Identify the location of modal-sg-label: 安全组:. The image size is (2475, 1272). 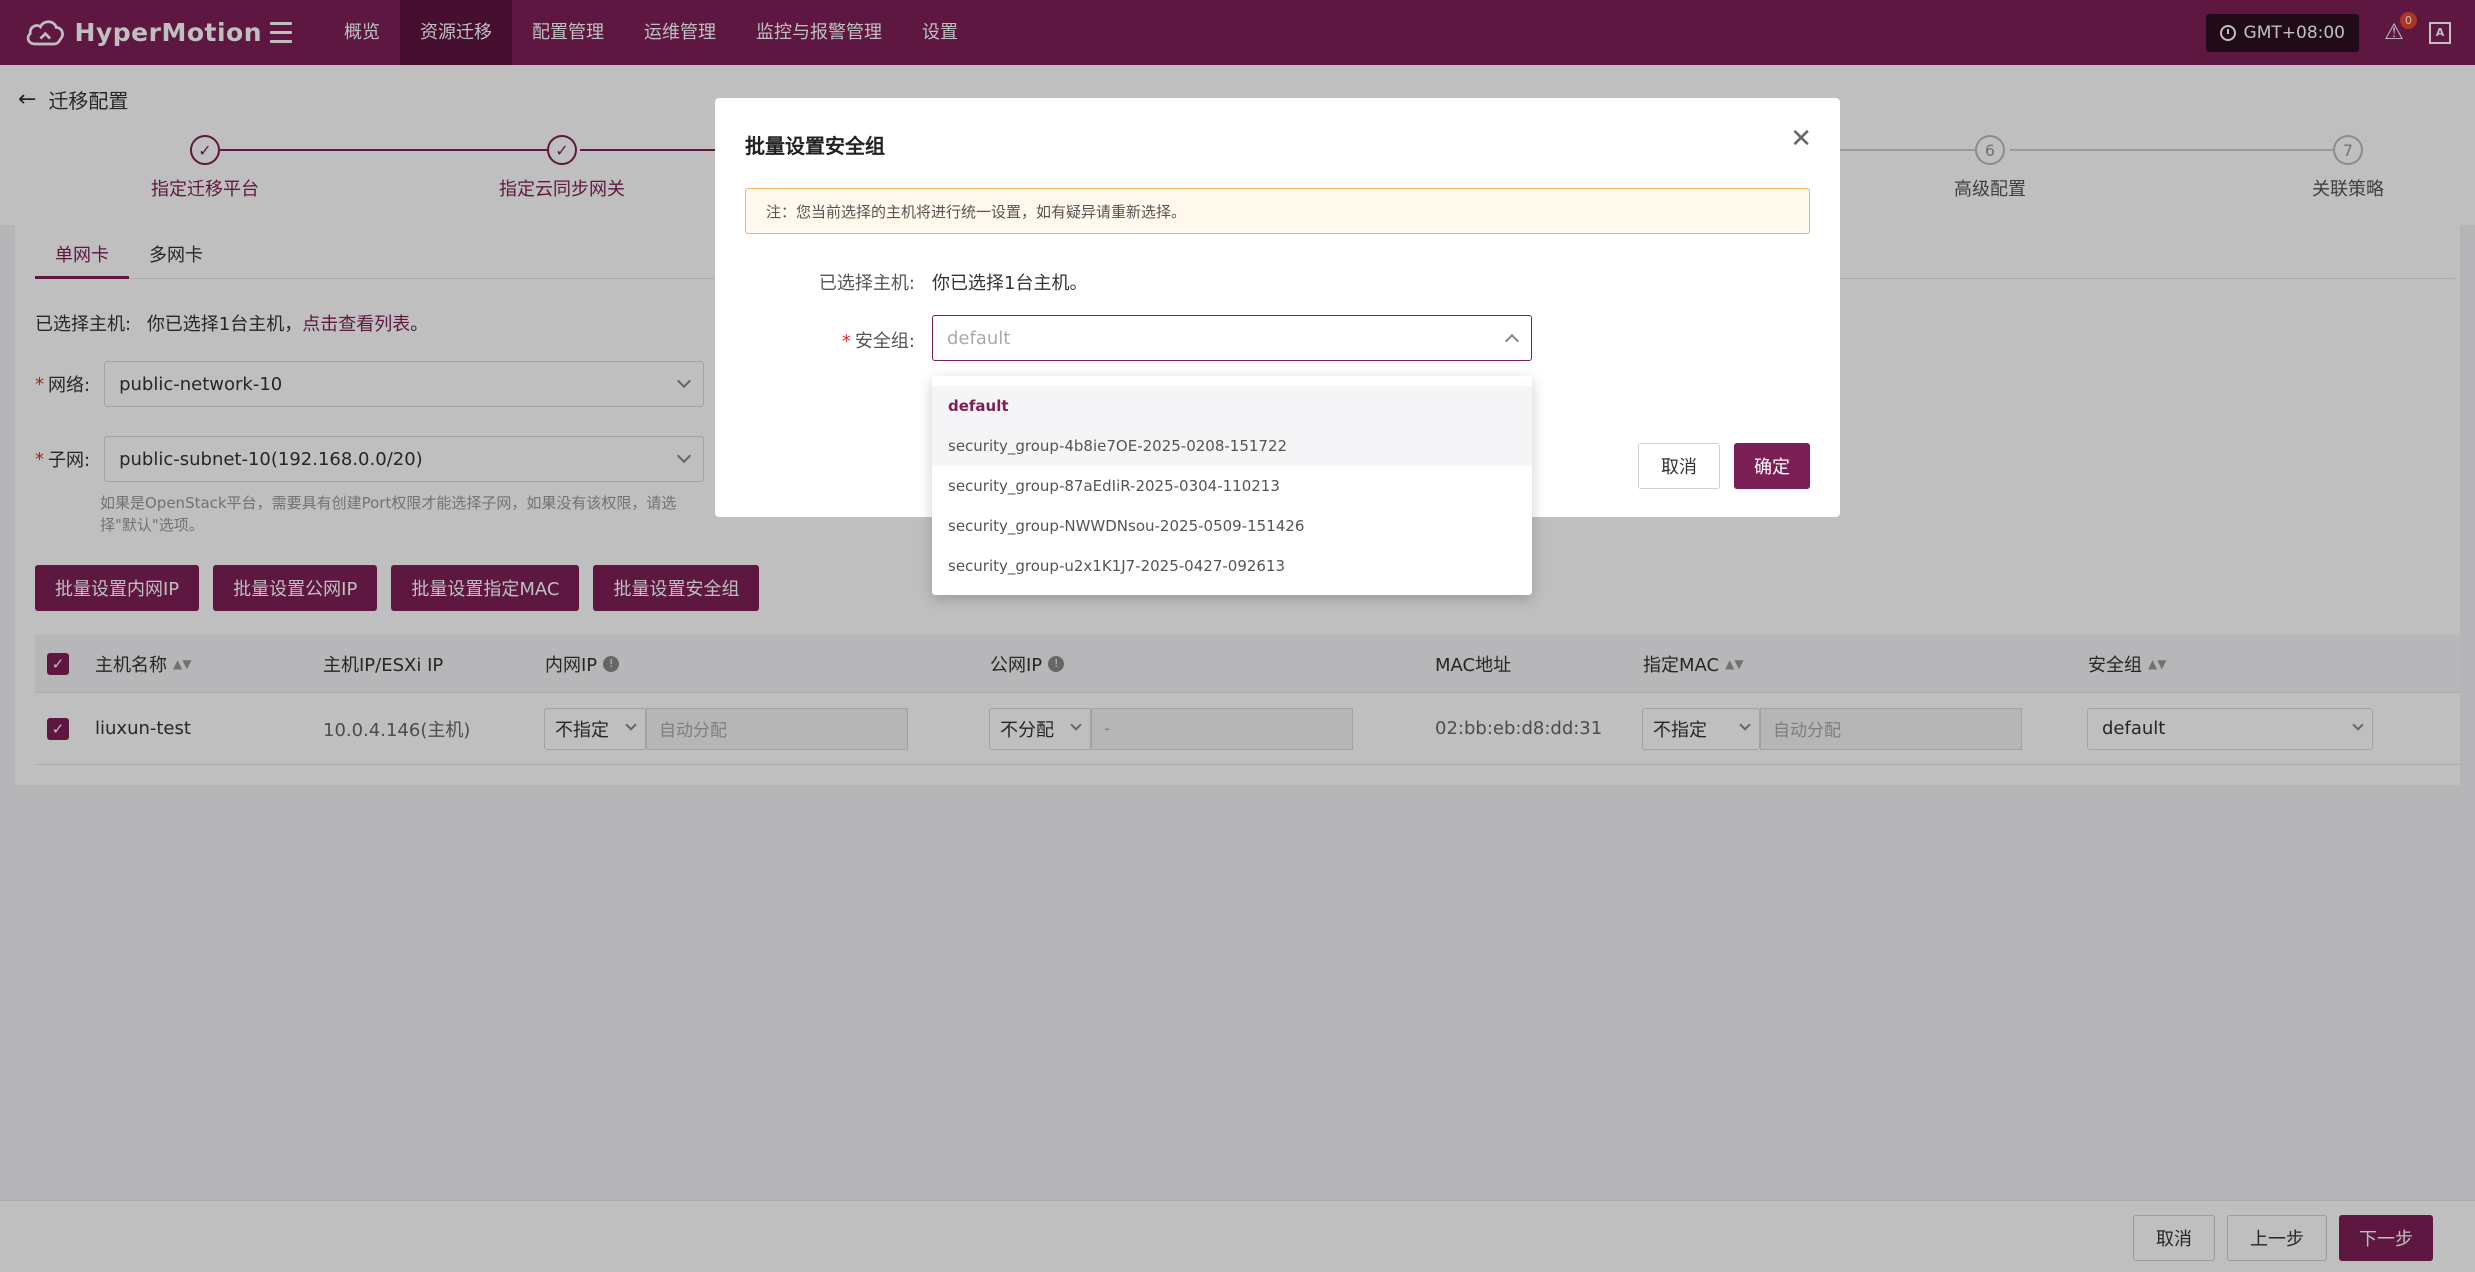
(884, 341).